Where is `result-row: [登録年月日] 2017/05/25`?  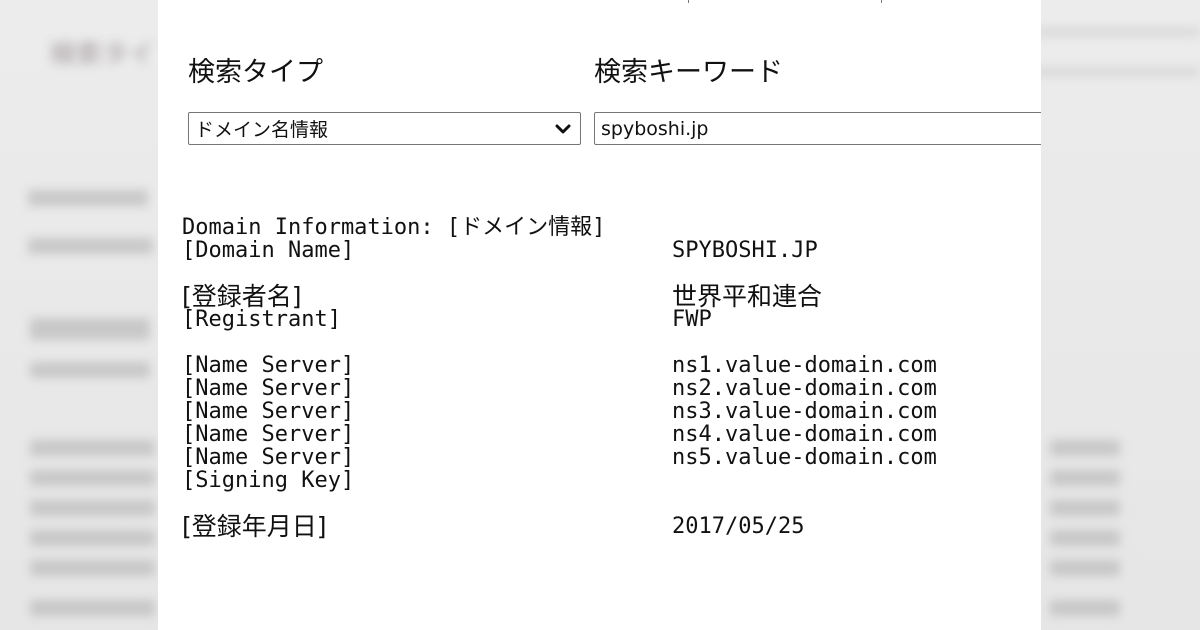
result-row: [登録年月日] 2017/05/25 is located at coordinates (611, 526).